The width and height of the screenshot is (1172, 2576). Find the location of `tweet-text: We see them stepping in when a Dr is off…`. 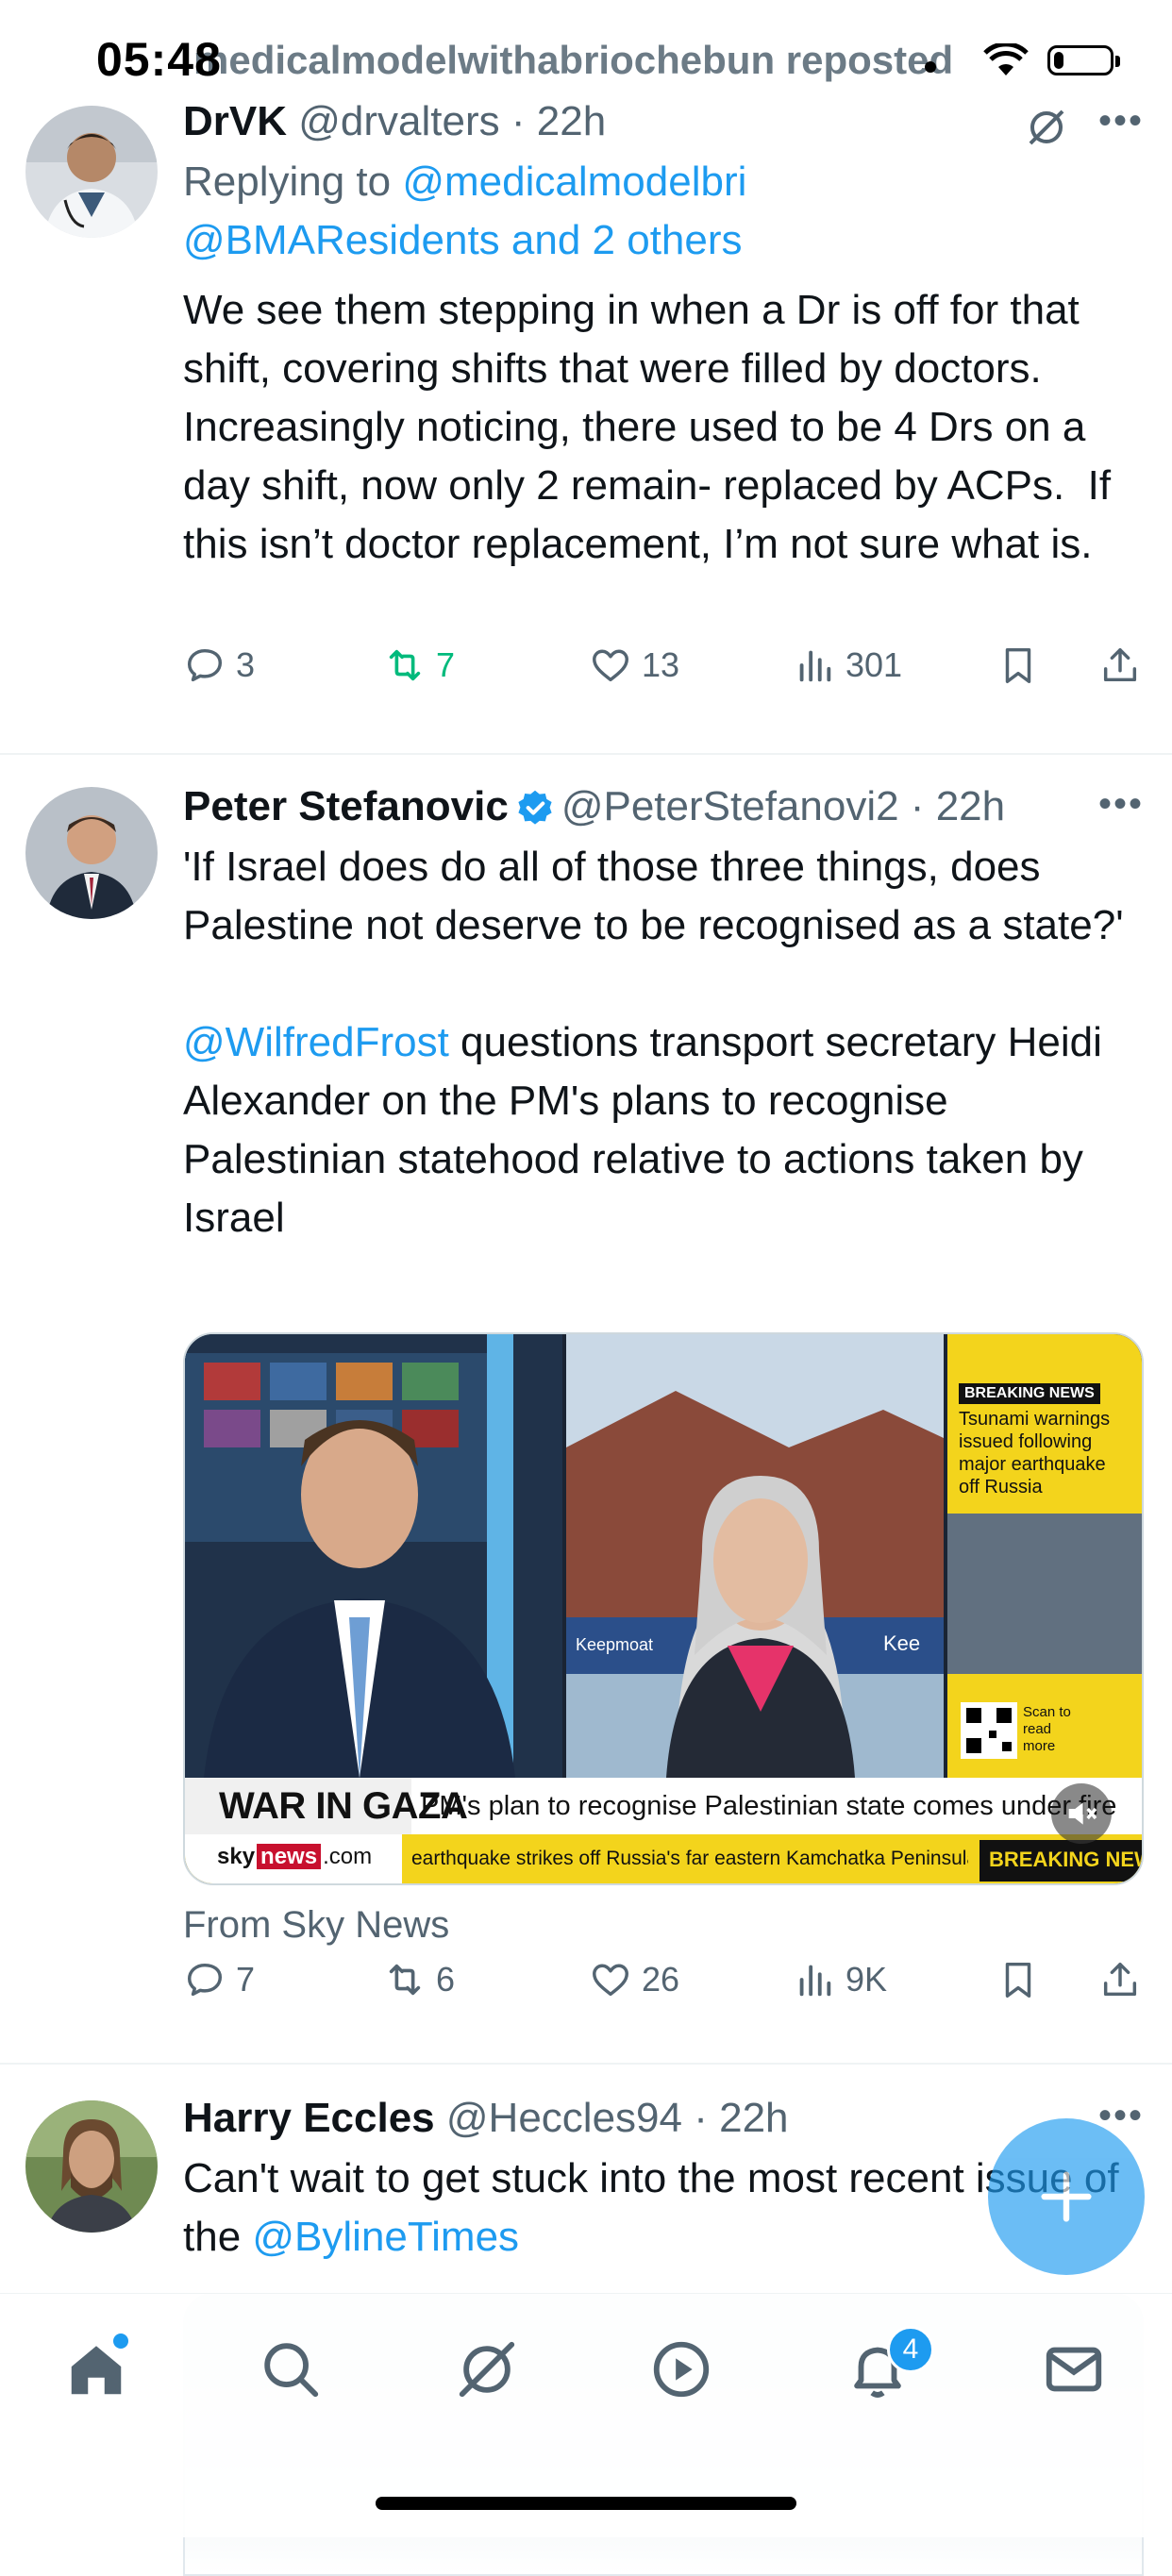

tweet-text: We see them stepping in when a Dr is off… is located at coordinates (653, 427).